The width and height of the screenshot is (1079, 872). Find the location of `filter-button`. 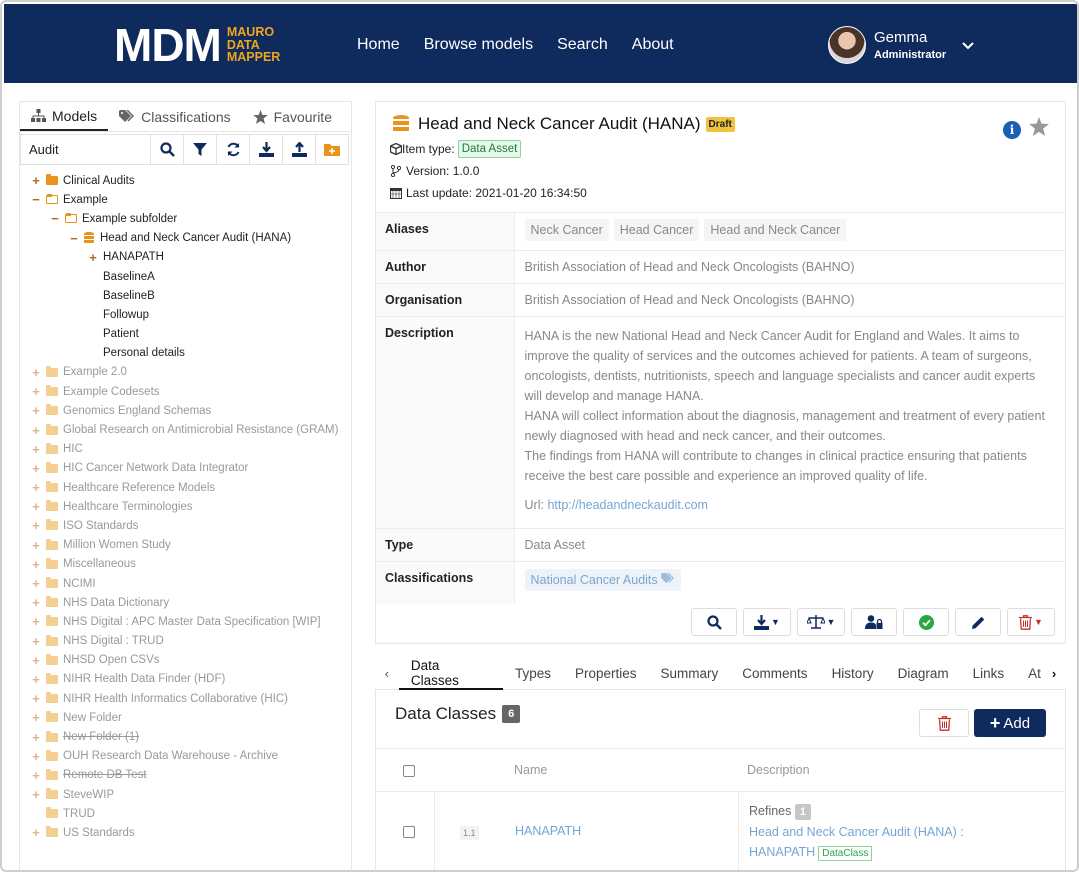

filter-button is located at coordinates (200, 149).